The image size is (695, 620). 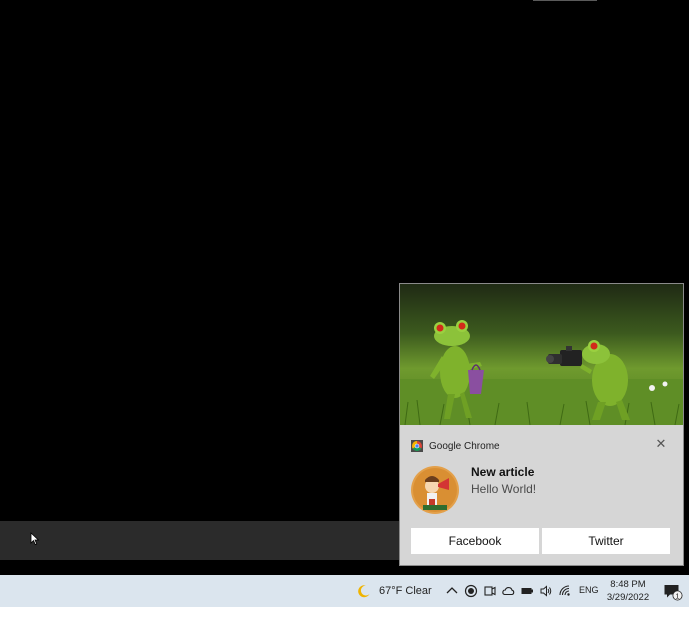 What do you see at coordinates (405, 591) in the screenshot?
I see `weather-text: 67°F Clear` at bounding box center [405, 591].